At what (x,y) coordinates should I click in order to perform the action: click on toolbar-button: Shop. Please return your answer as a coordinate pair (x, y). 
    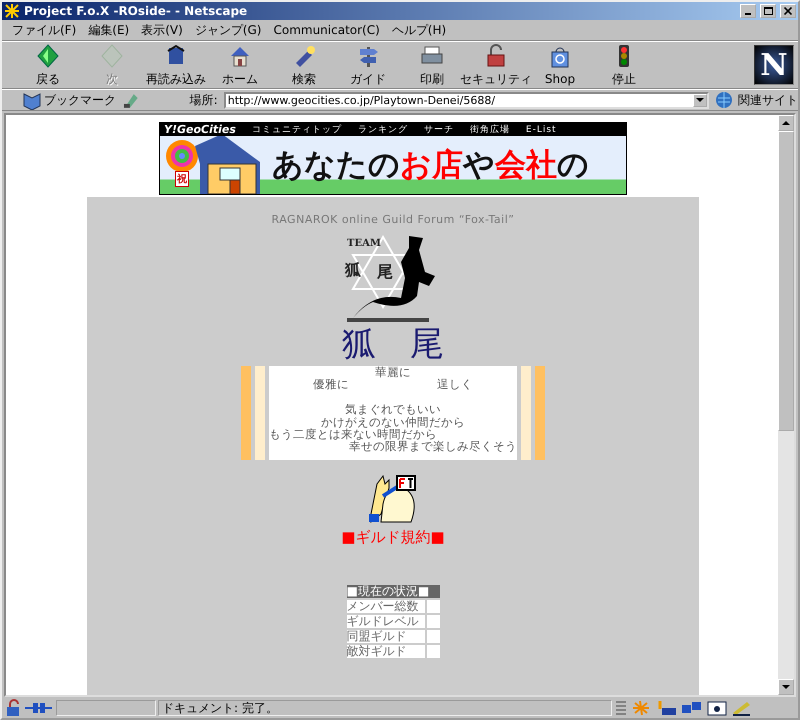
    Looking at the image, I should click on (560, 65).